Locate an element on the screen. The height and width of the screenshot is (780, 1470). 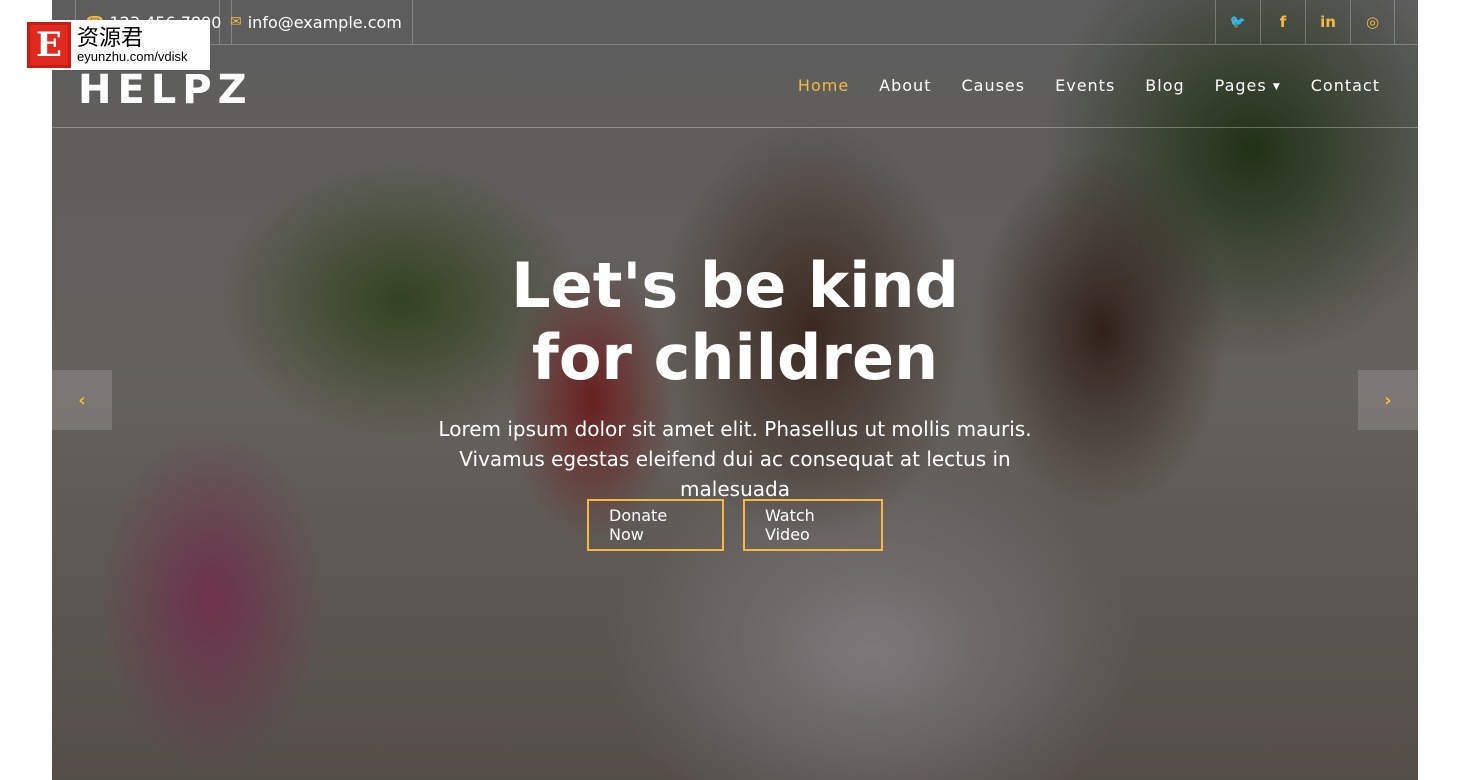
nav-events: Events is located at coordinates (1085, 85).